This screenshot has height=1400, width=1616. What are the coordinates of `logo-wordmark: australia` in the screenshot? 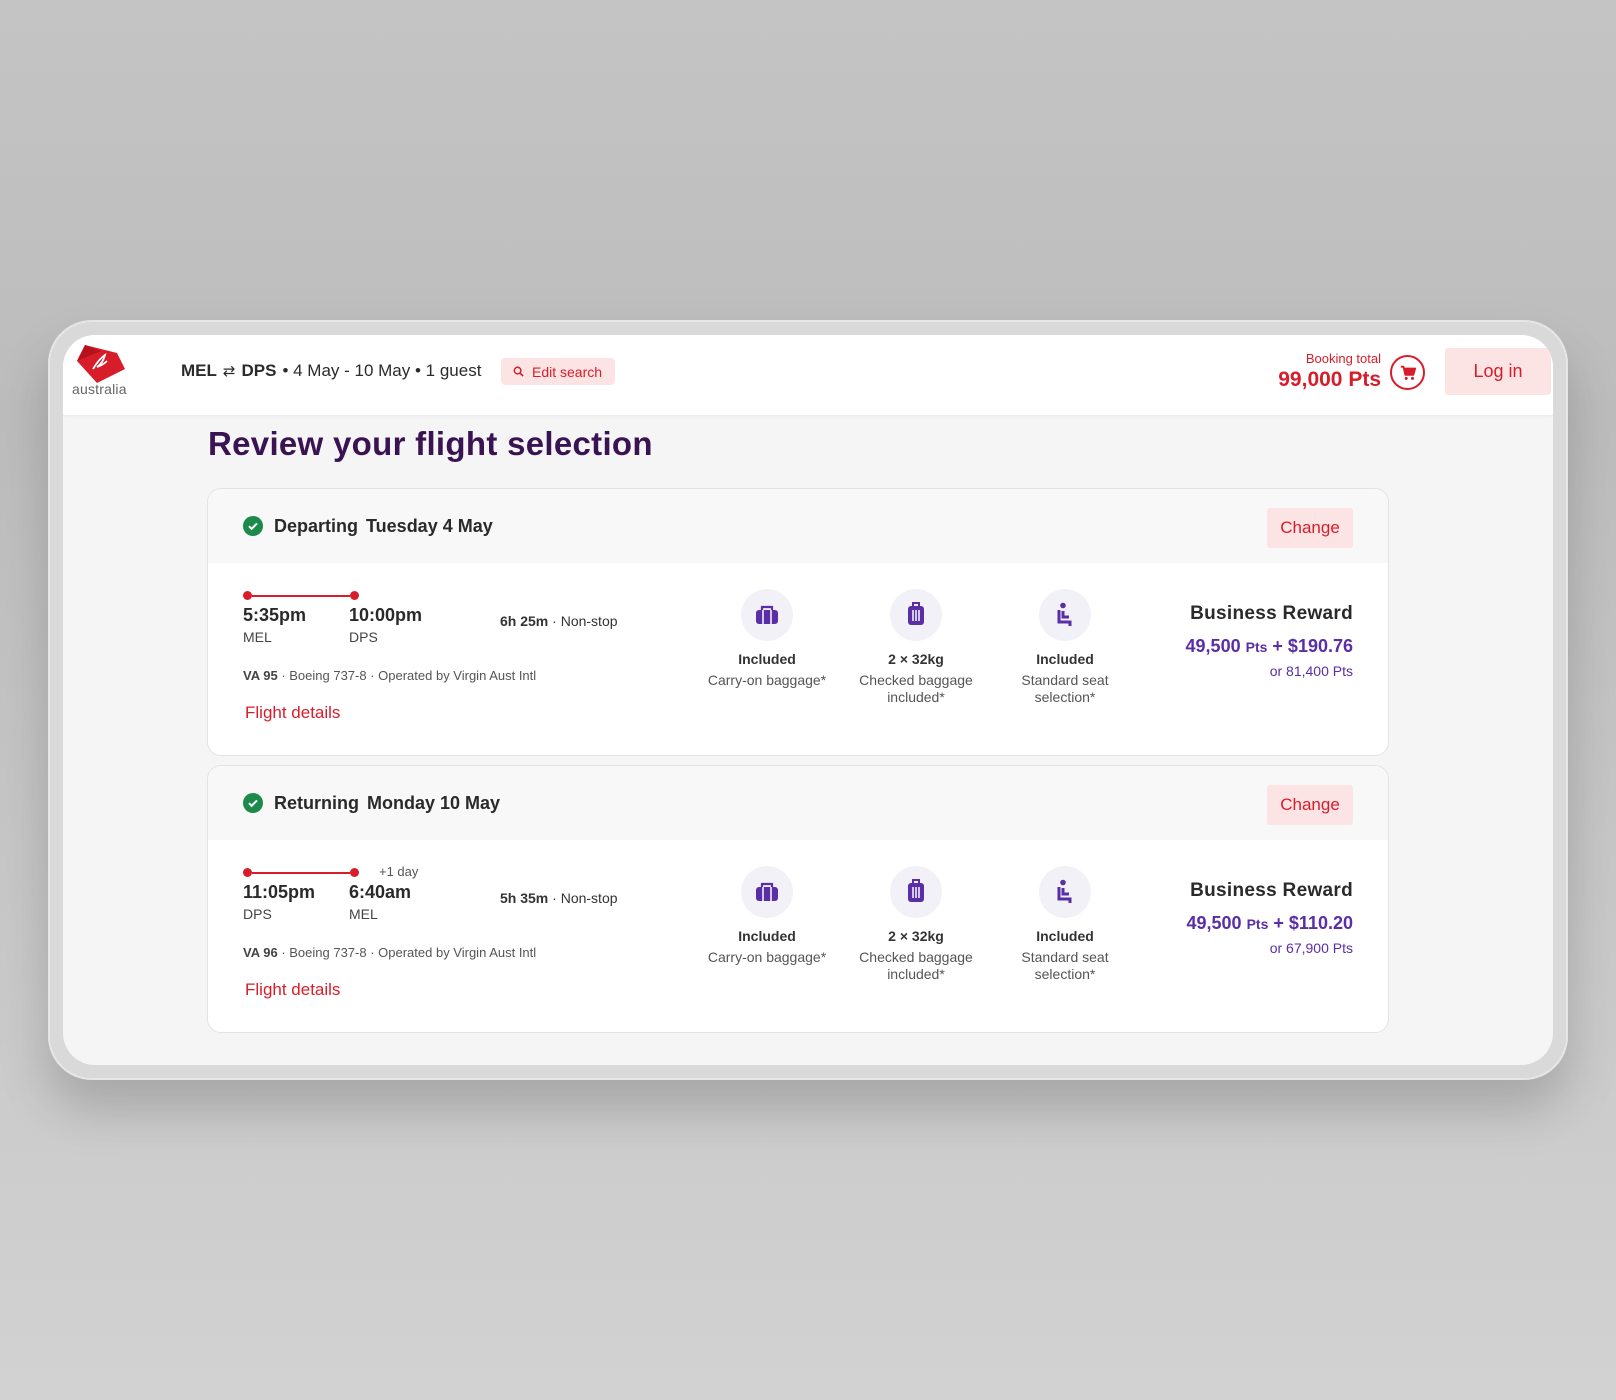 It's located at (99, 389).